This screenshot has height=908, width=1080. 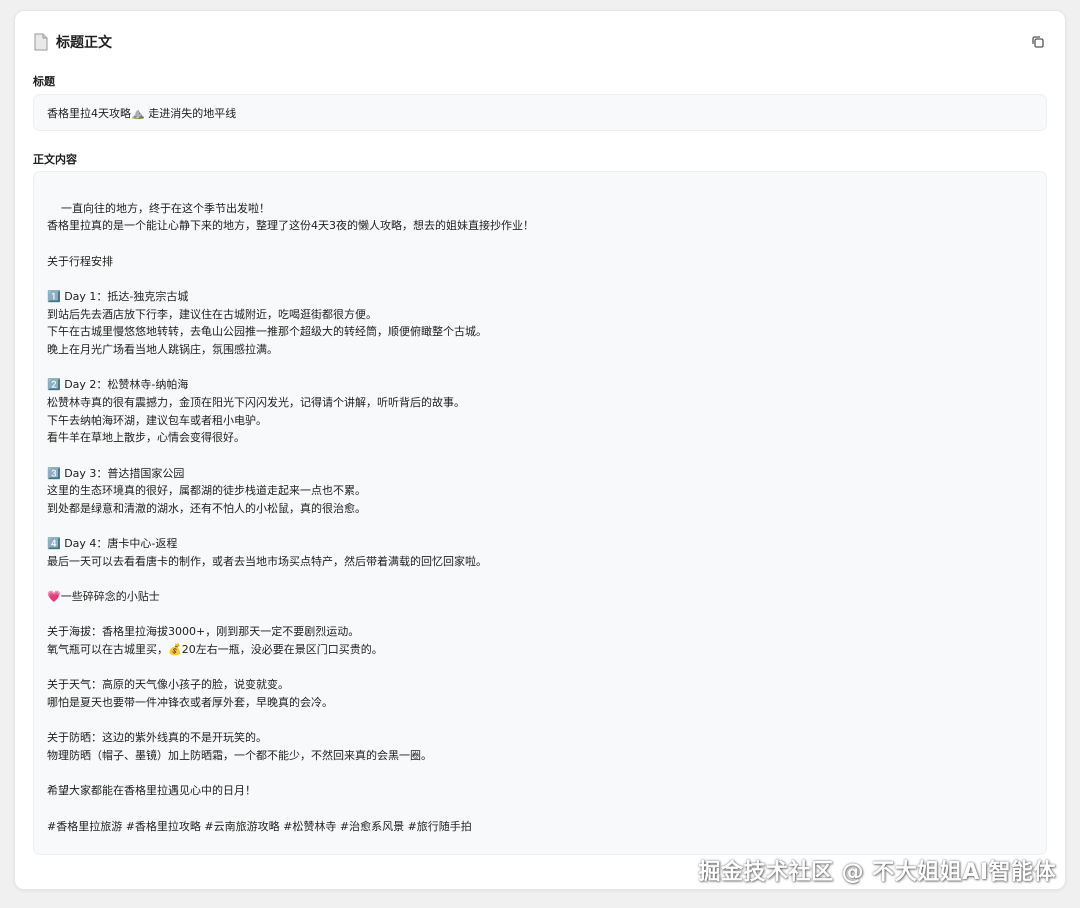 I want to click on card-title: 标题正文, so click(x=84, y=43).